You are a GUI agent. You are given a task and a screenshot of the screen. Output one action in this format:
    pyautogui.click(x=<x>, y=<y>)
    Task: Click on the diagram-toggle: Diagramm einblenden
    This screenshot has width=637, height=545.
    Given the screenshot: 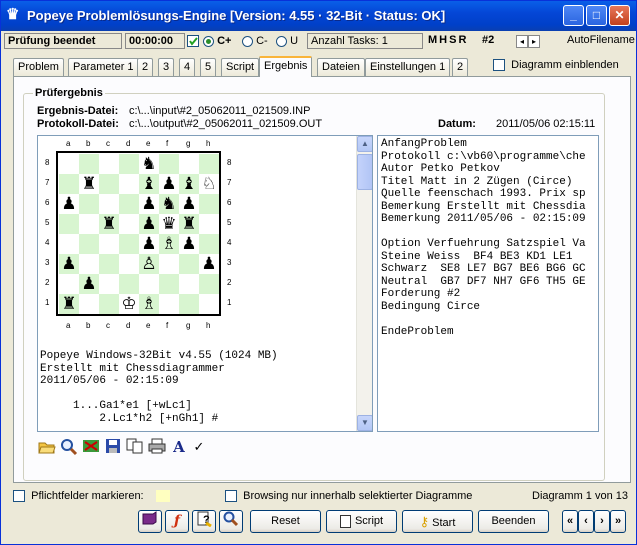 What is the action you would take?
    pyautogui.click(x=556, y=65)
    